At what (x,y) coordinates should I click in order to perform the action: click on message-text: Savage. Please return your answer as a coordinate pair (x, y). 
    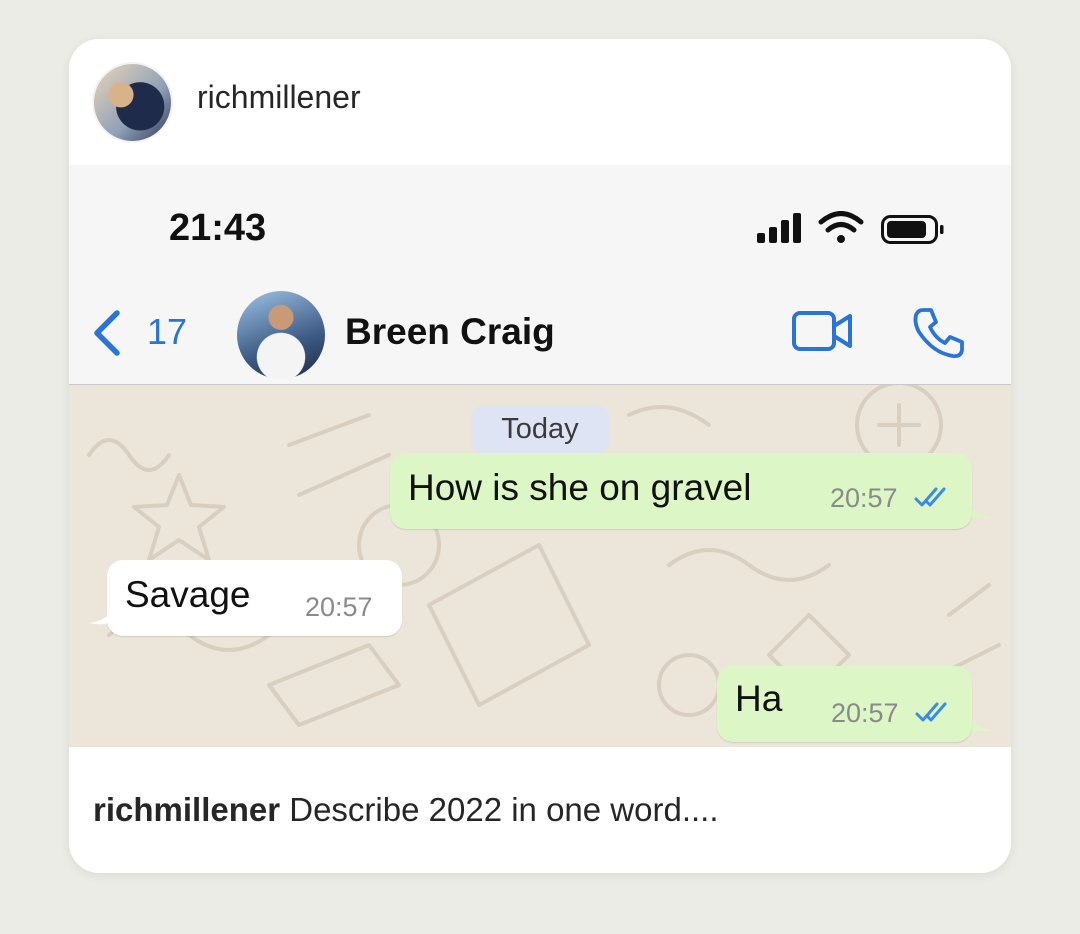
    Looking at the image, I should click on (188, 594).